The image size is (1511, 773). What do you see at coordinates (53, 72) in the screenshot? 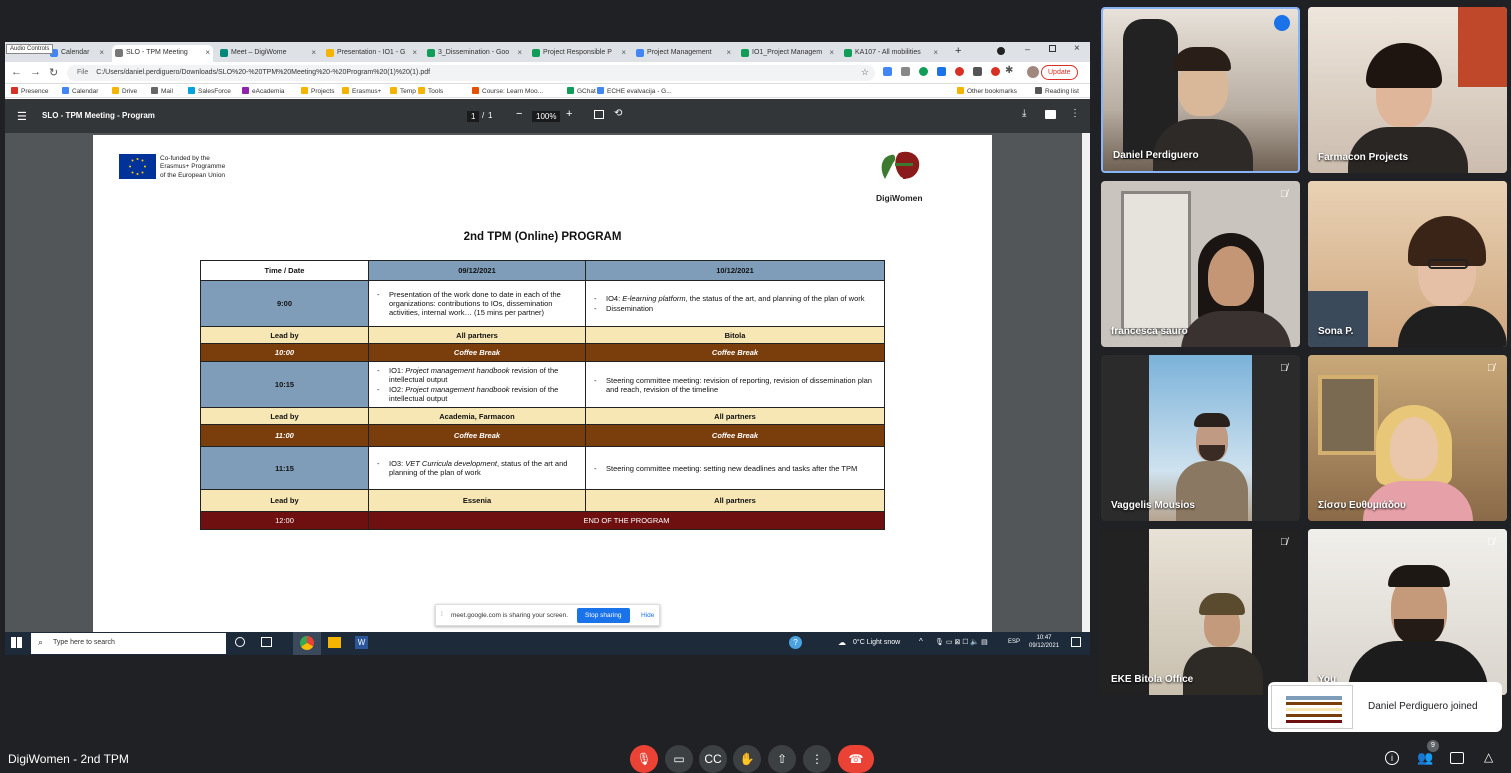
I see `reload-icon: ↻` at bounding box center [53, 72].